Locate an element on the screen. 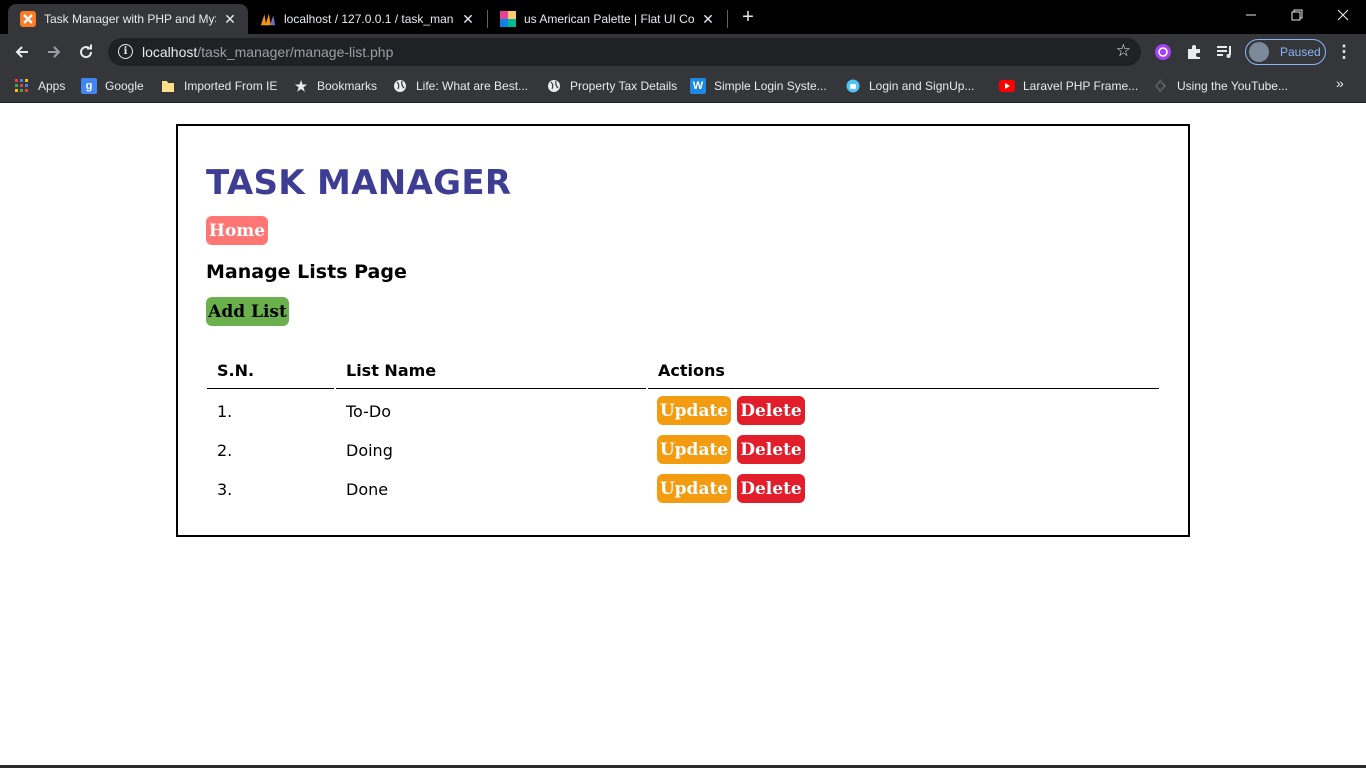  page-heading: Manage Lists Page is located at coordinates (306, 272).